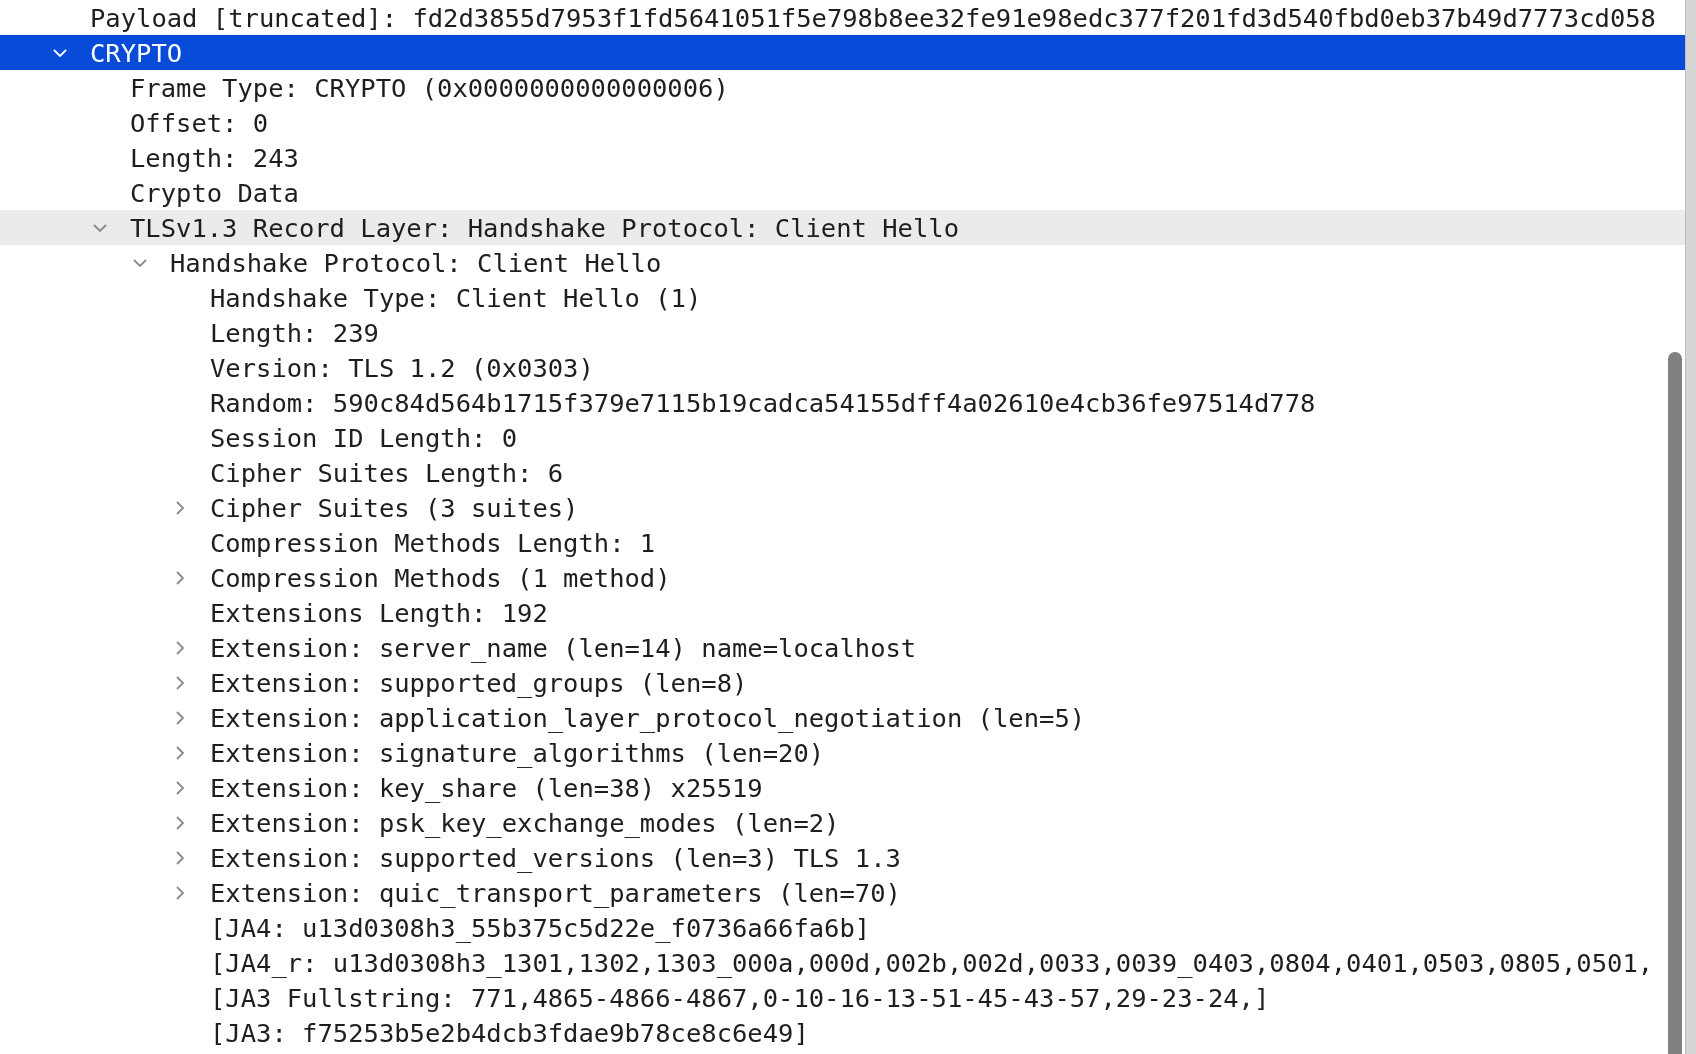 The width and height of the screenshot is (1696, 1054). What do you see at coordinates (416, 262) in the screenshot?
I see `row-text: Handshake Protocol: Client Hello` at bounding box center [416, 262].